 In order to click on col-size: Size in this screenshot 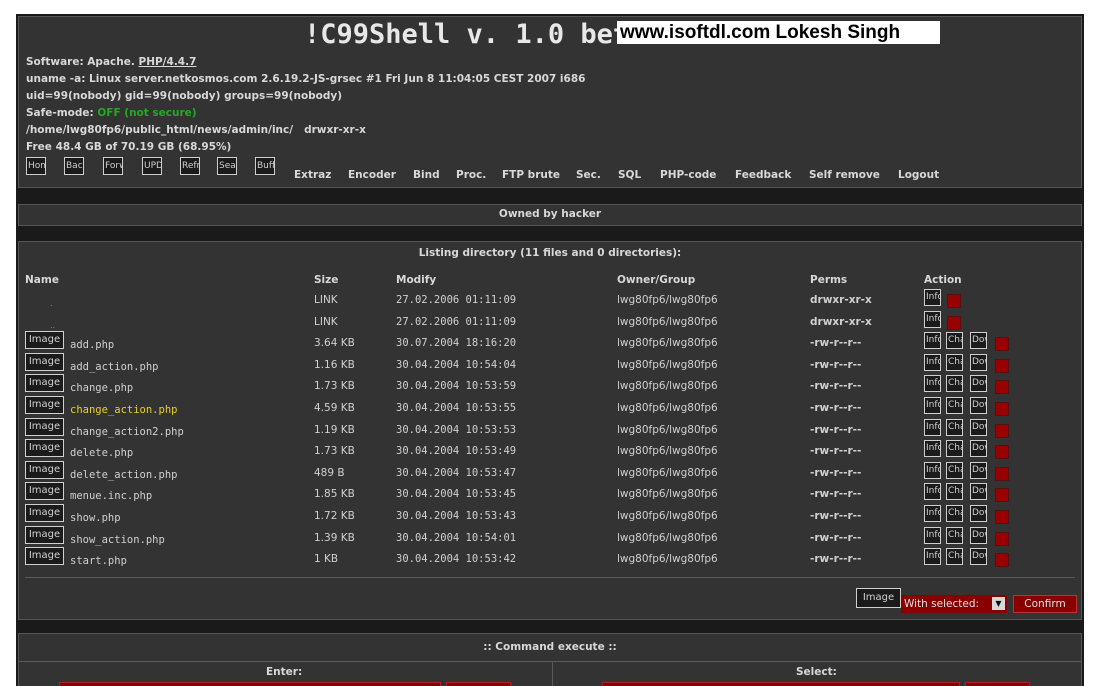, I will do `click(326, 280)`.